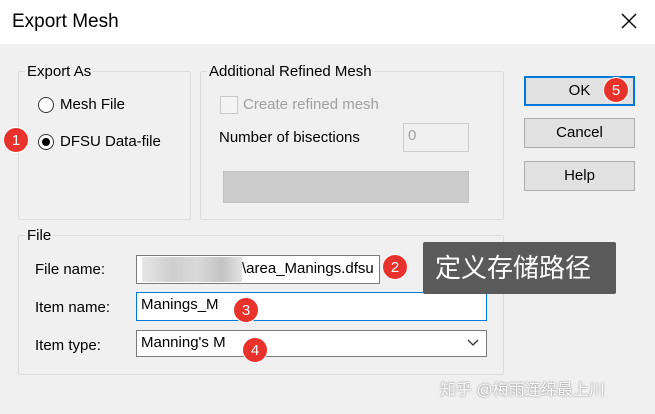 The image size is (655, 414). What do you see at coordinates (311, 306) in the screenshot?
I see `item-name-field: Manings_M` at bounding box center [311, 306].